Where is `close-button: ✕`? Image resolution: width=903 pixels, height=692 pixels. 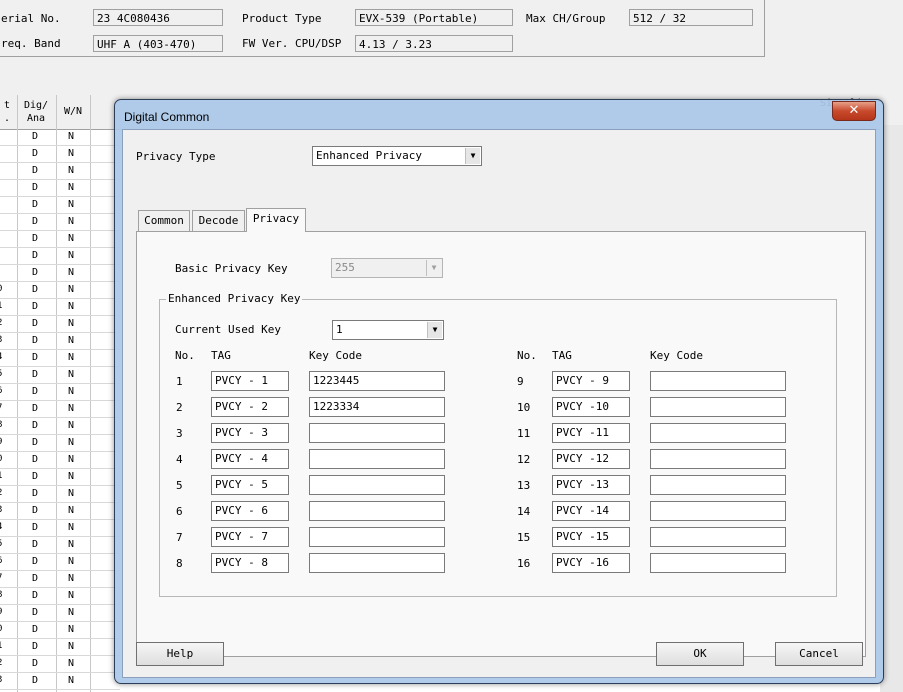
close-button: ✕ is located at coordinates (854, 111).